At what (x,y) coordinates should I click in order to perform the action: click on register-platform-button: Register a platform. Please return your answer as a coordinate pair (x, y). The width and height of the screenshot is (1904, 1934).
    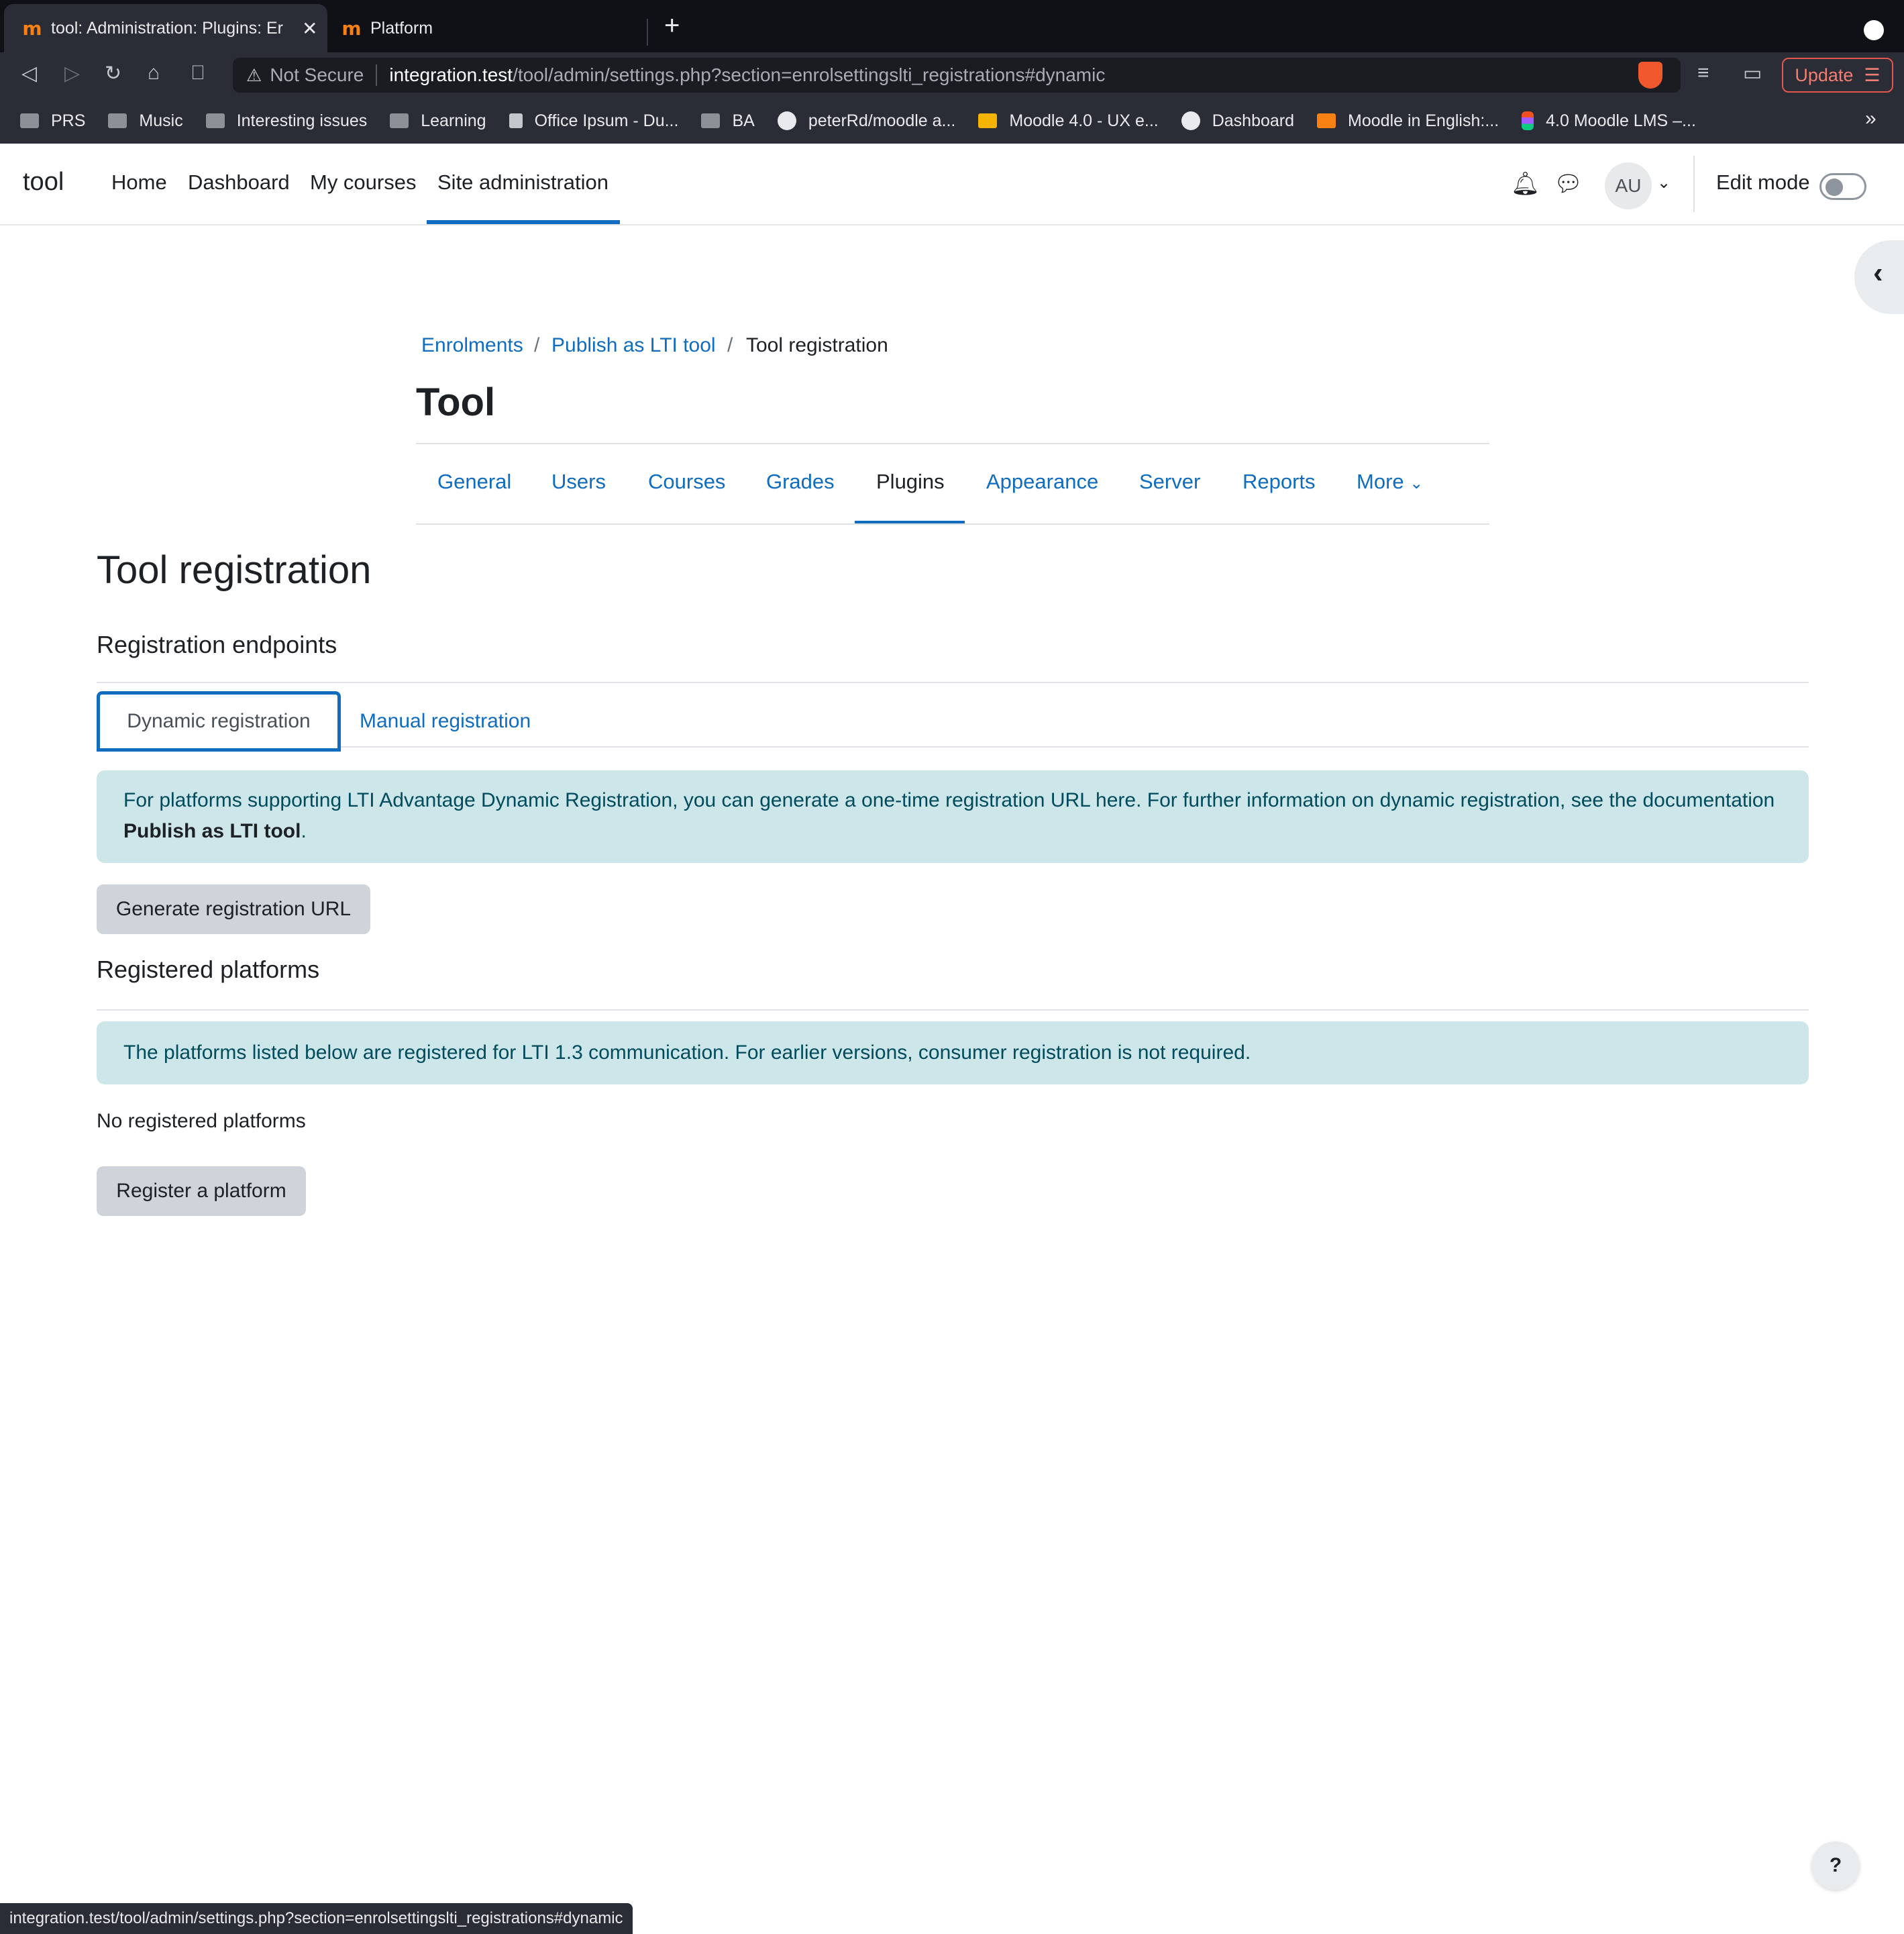
    Looking at the image, I should click on (201, 1191).